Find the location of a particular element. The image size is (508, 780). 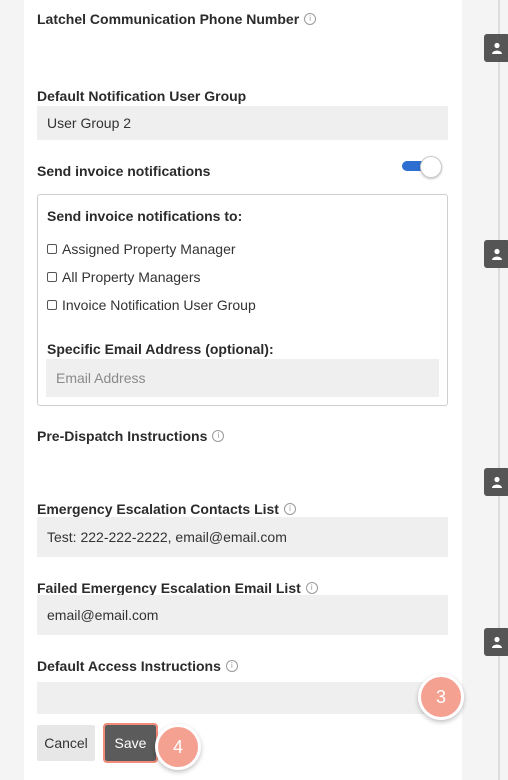

failed-escalation-label-text: Failed Emergency Escalation Email List is located at coordinates (169, 588).